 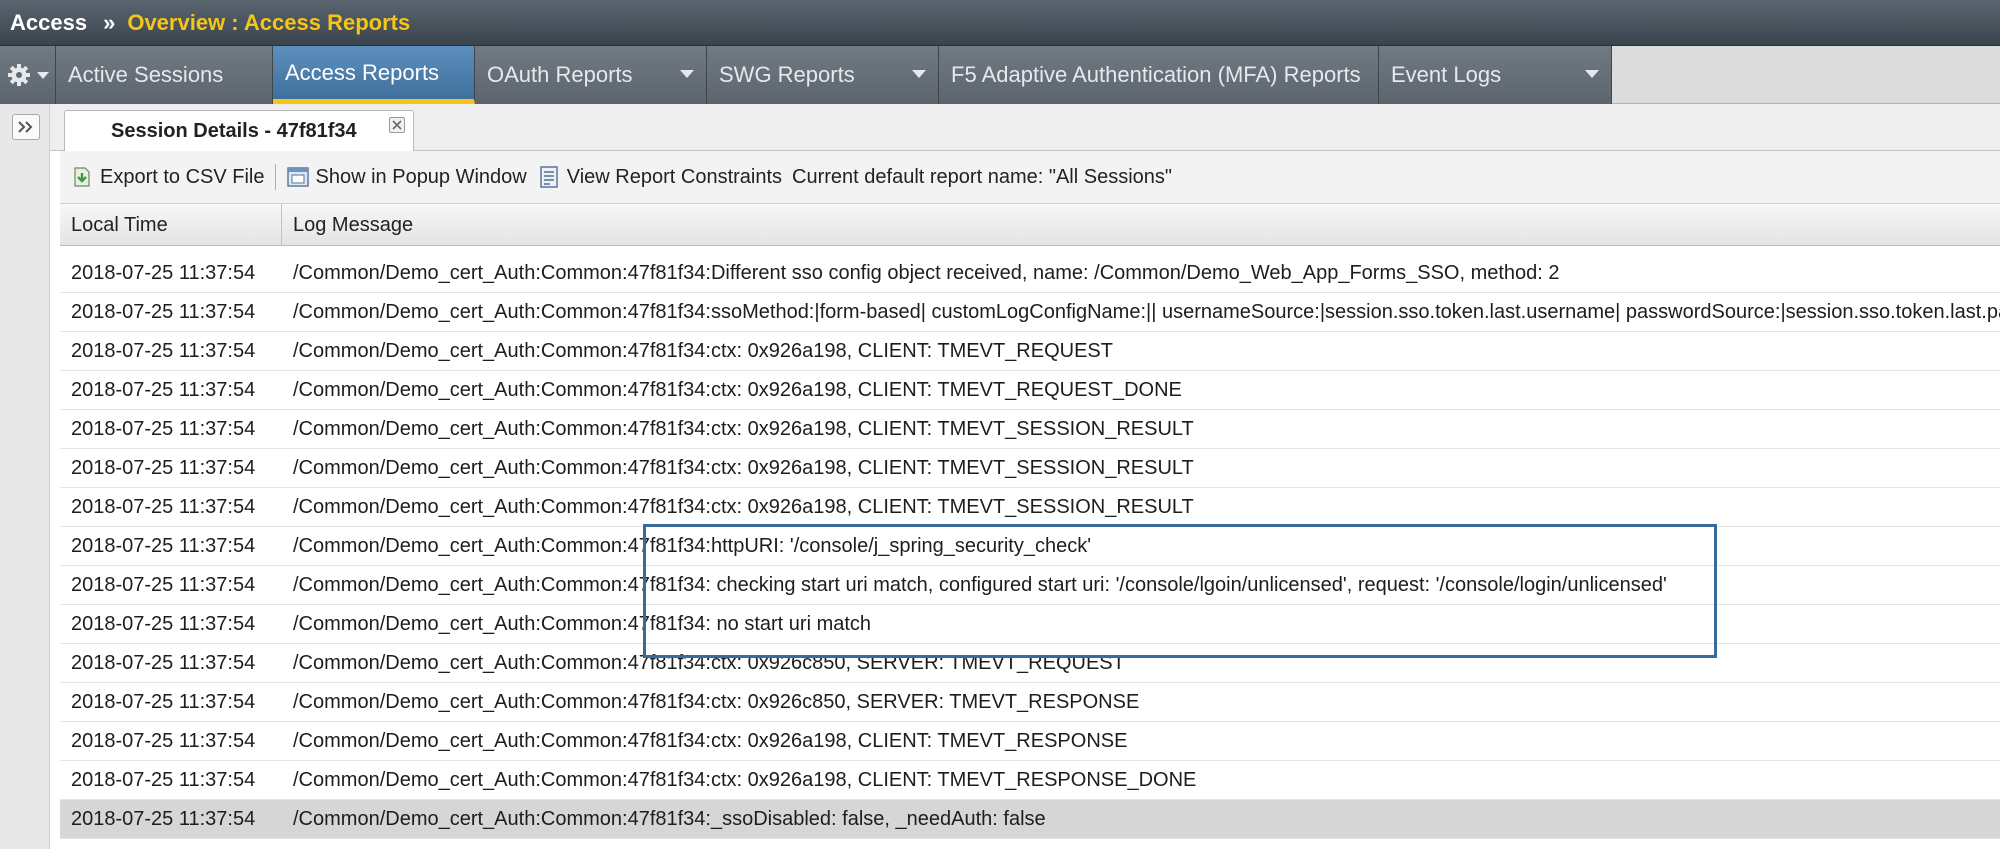 What do you see at coordinates (275, 177) in the screenshot?
I see `toolbar-divider` at bounding box center [275, 177].